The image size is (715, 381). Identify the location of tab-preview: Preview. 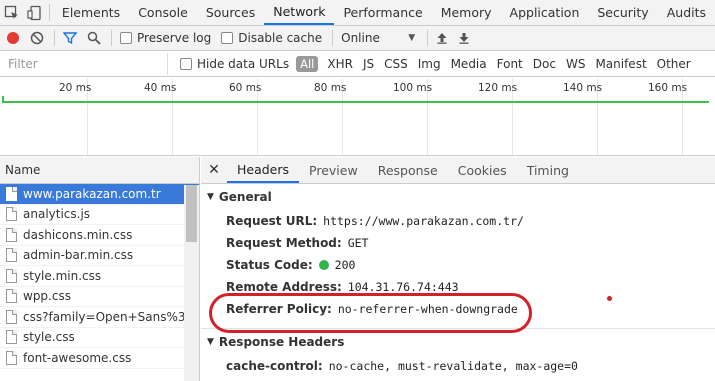
(333, 170).